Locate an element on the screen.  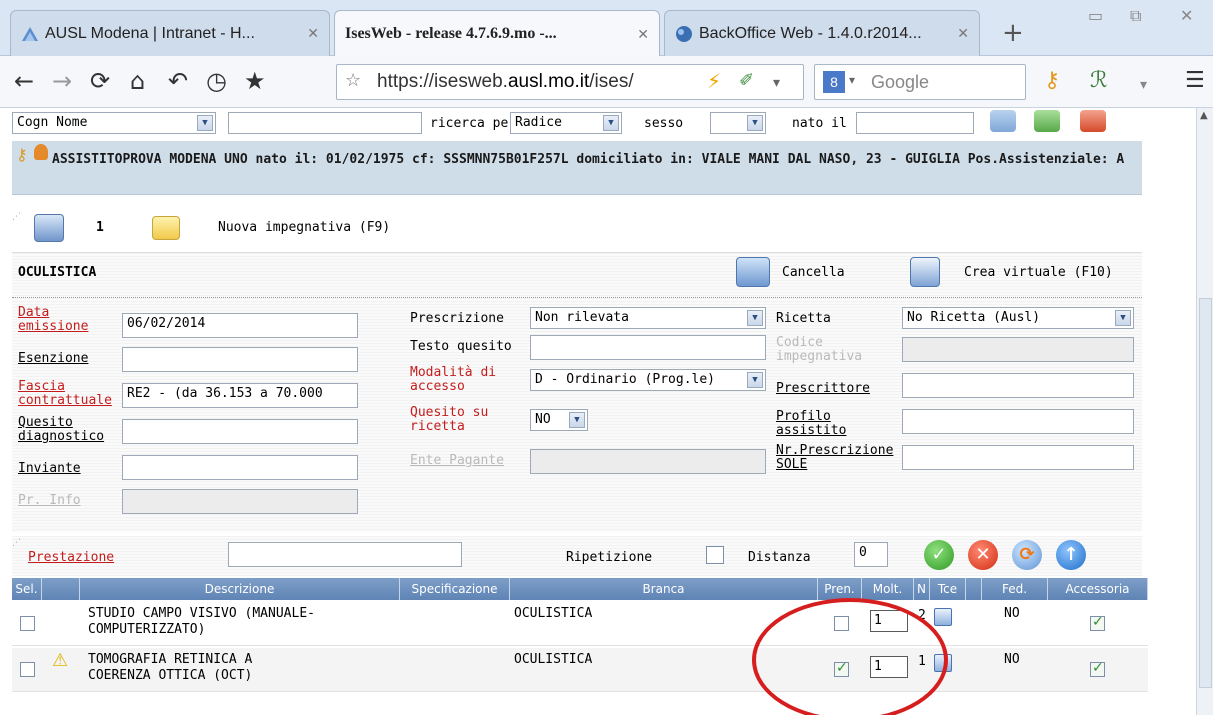
undo-close-icon: ↶ is located at coordinates (178, 81).